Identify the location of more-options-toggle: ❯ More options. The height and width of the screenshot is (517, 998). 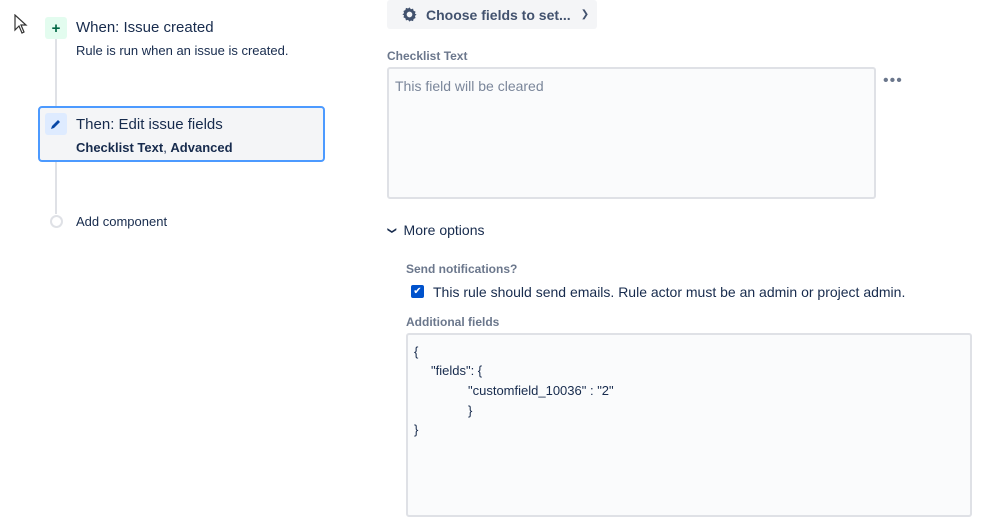
(436, 230).